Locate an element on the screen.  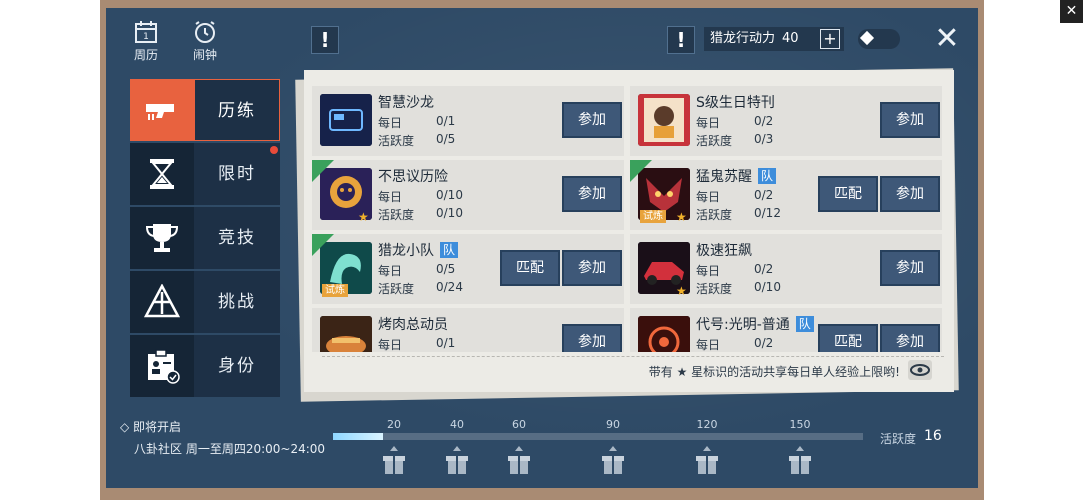
tab-label: 限时 is located at coordinates (237, 174).